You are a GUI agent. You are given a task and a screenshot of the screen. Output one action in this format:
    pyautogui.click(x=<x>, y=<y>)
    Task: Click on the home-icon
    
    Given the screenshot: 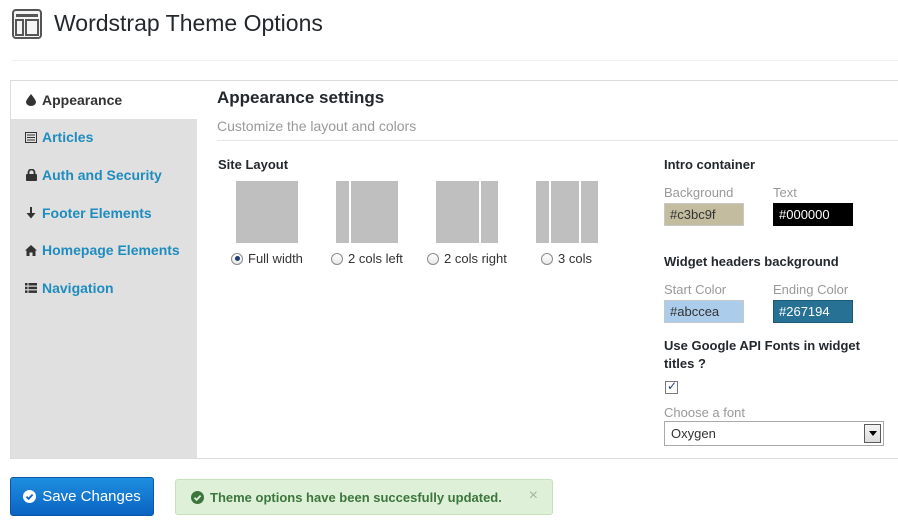 What is the action you would take?
    pyautogui.click(x=31, y=250)
    